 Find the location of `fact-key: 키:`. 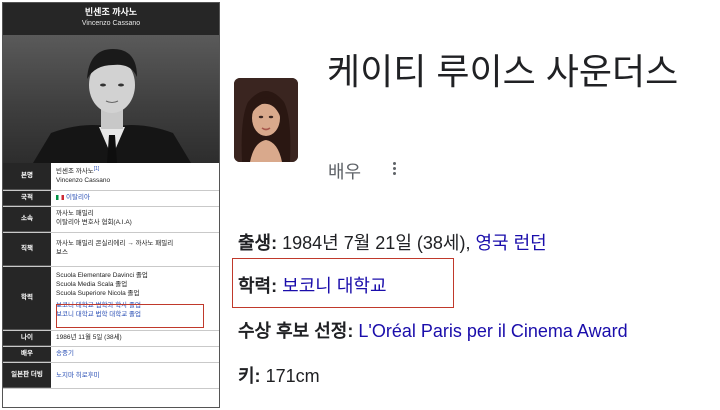

fact-key: 키: is located at coordinates (249, 376).